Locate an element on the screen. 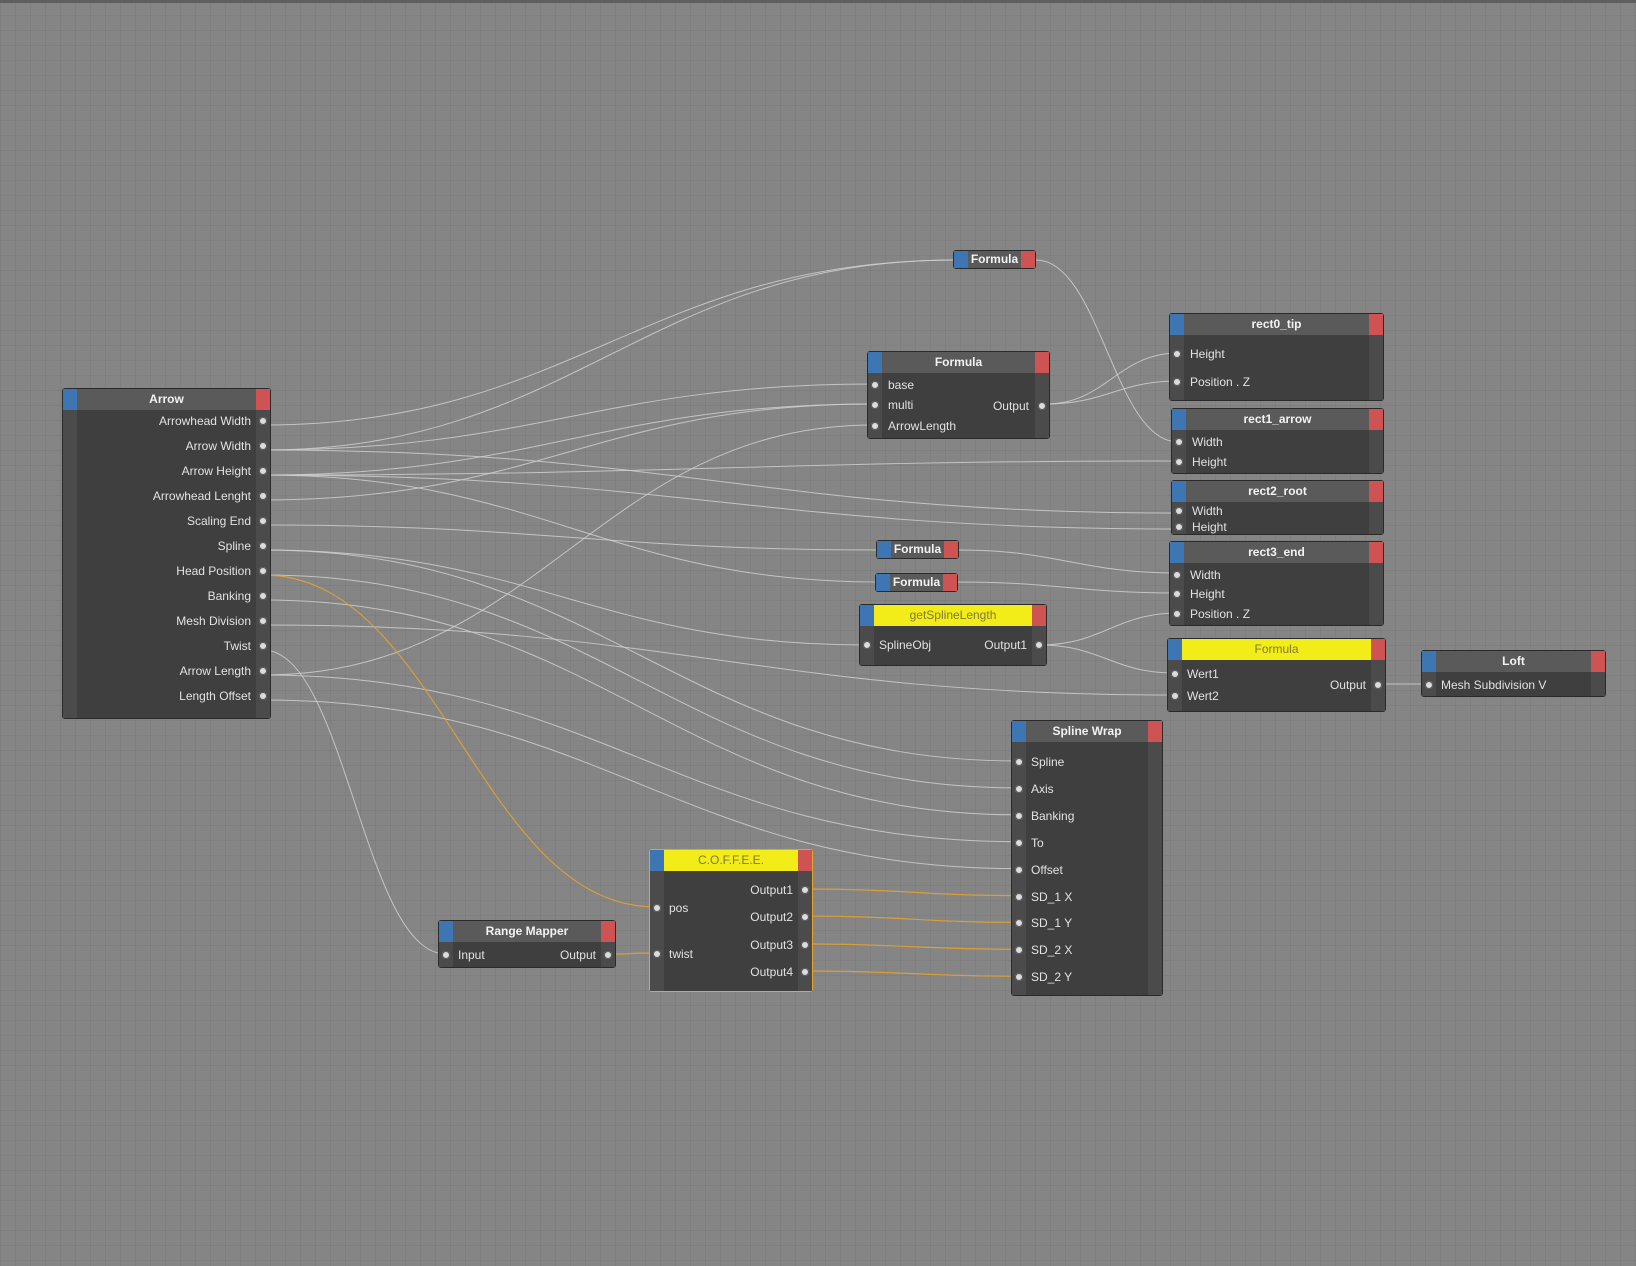 This screenshot has height=1266, width=1636. node-rect0-tip-title: rect0_tip is located at coordinates (1276, 324).